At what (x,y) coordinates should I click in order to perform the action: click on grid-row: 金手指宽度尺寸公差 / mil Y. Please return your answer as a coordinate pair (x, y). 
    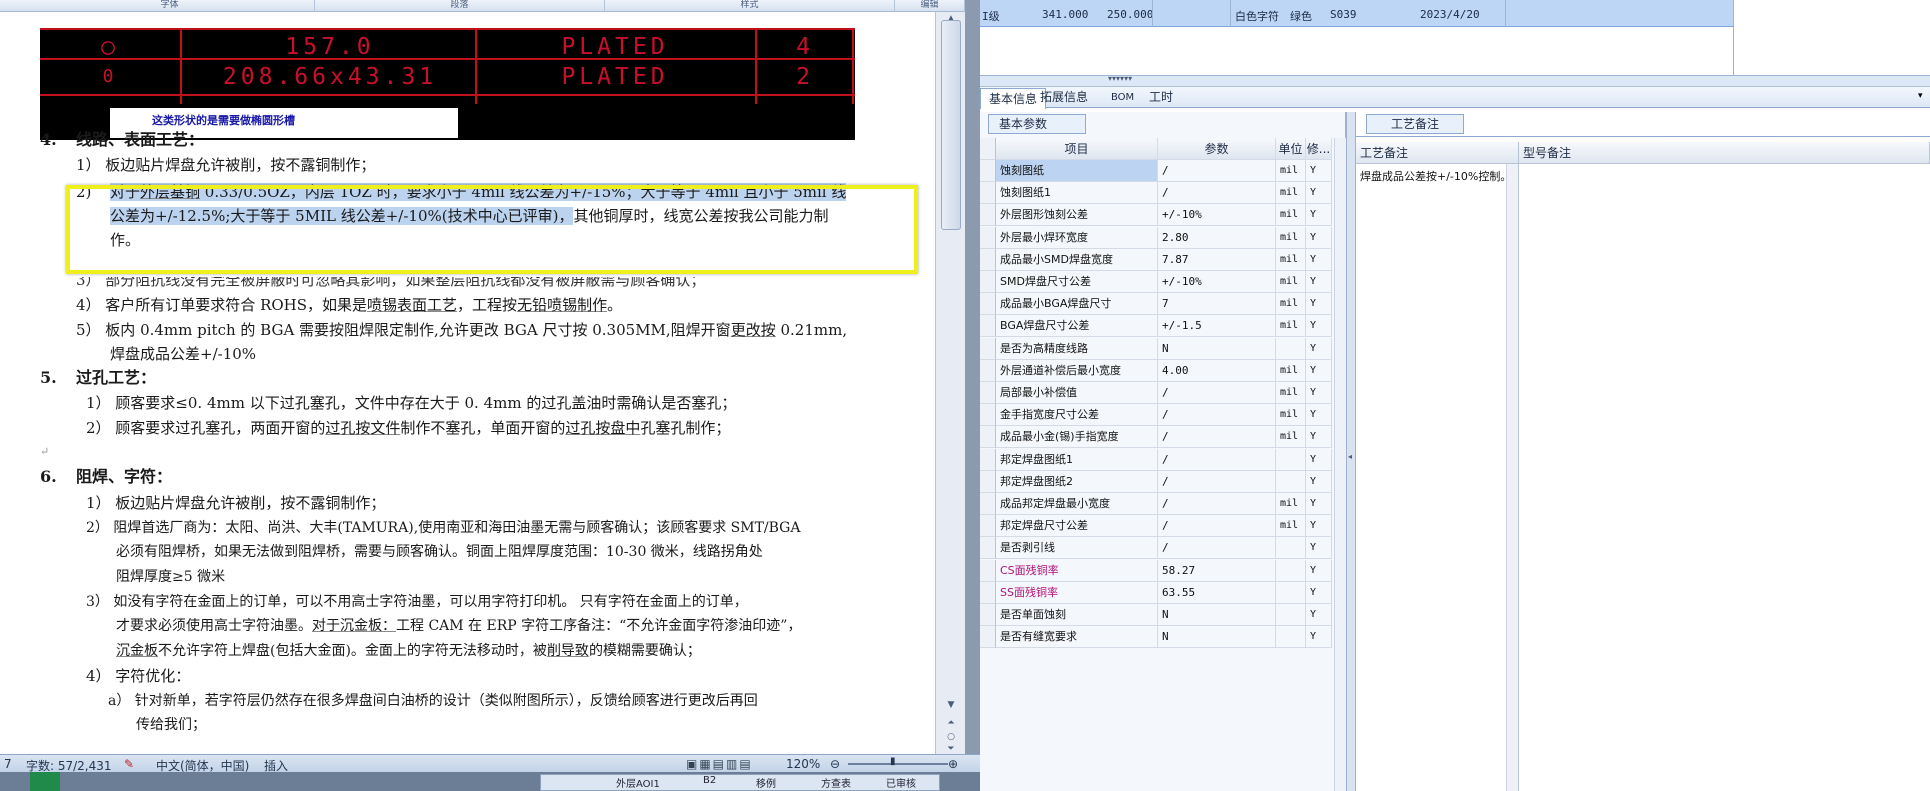
    Looking at the image, I should click on (1163, 415).